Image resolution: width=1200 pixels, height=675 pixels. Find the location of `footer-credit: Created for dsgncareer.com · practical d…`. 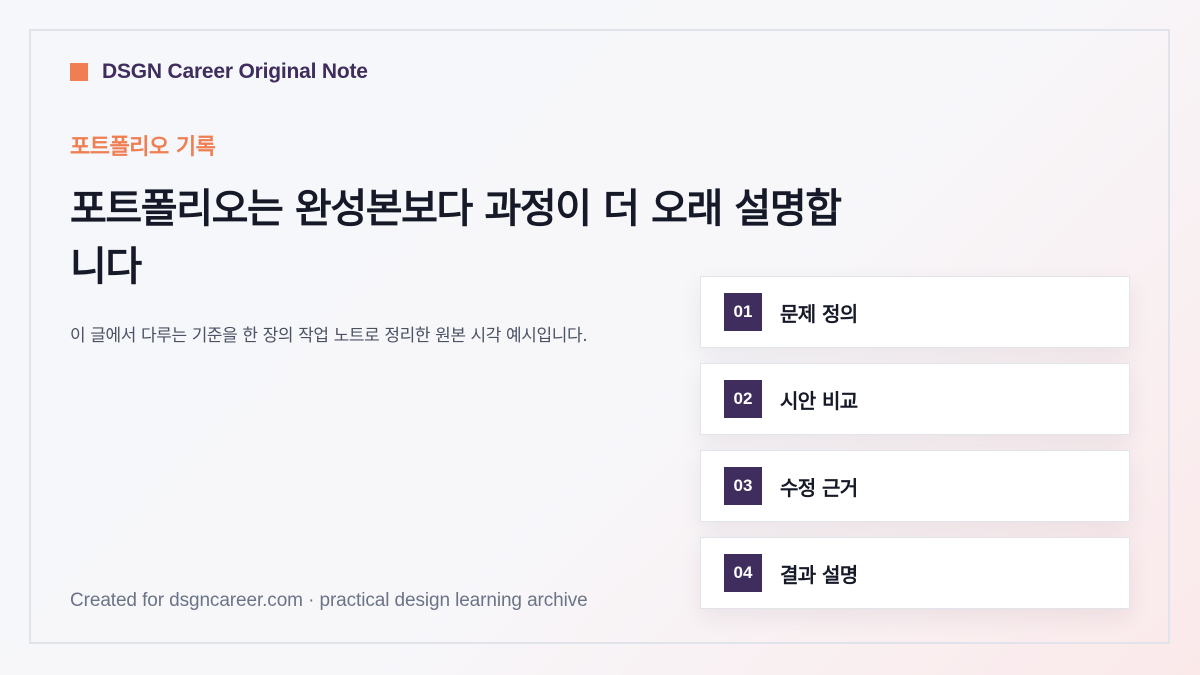

footer-credit: Created for dsgncareer.com · practical d… is located at coordinates (329, 600).